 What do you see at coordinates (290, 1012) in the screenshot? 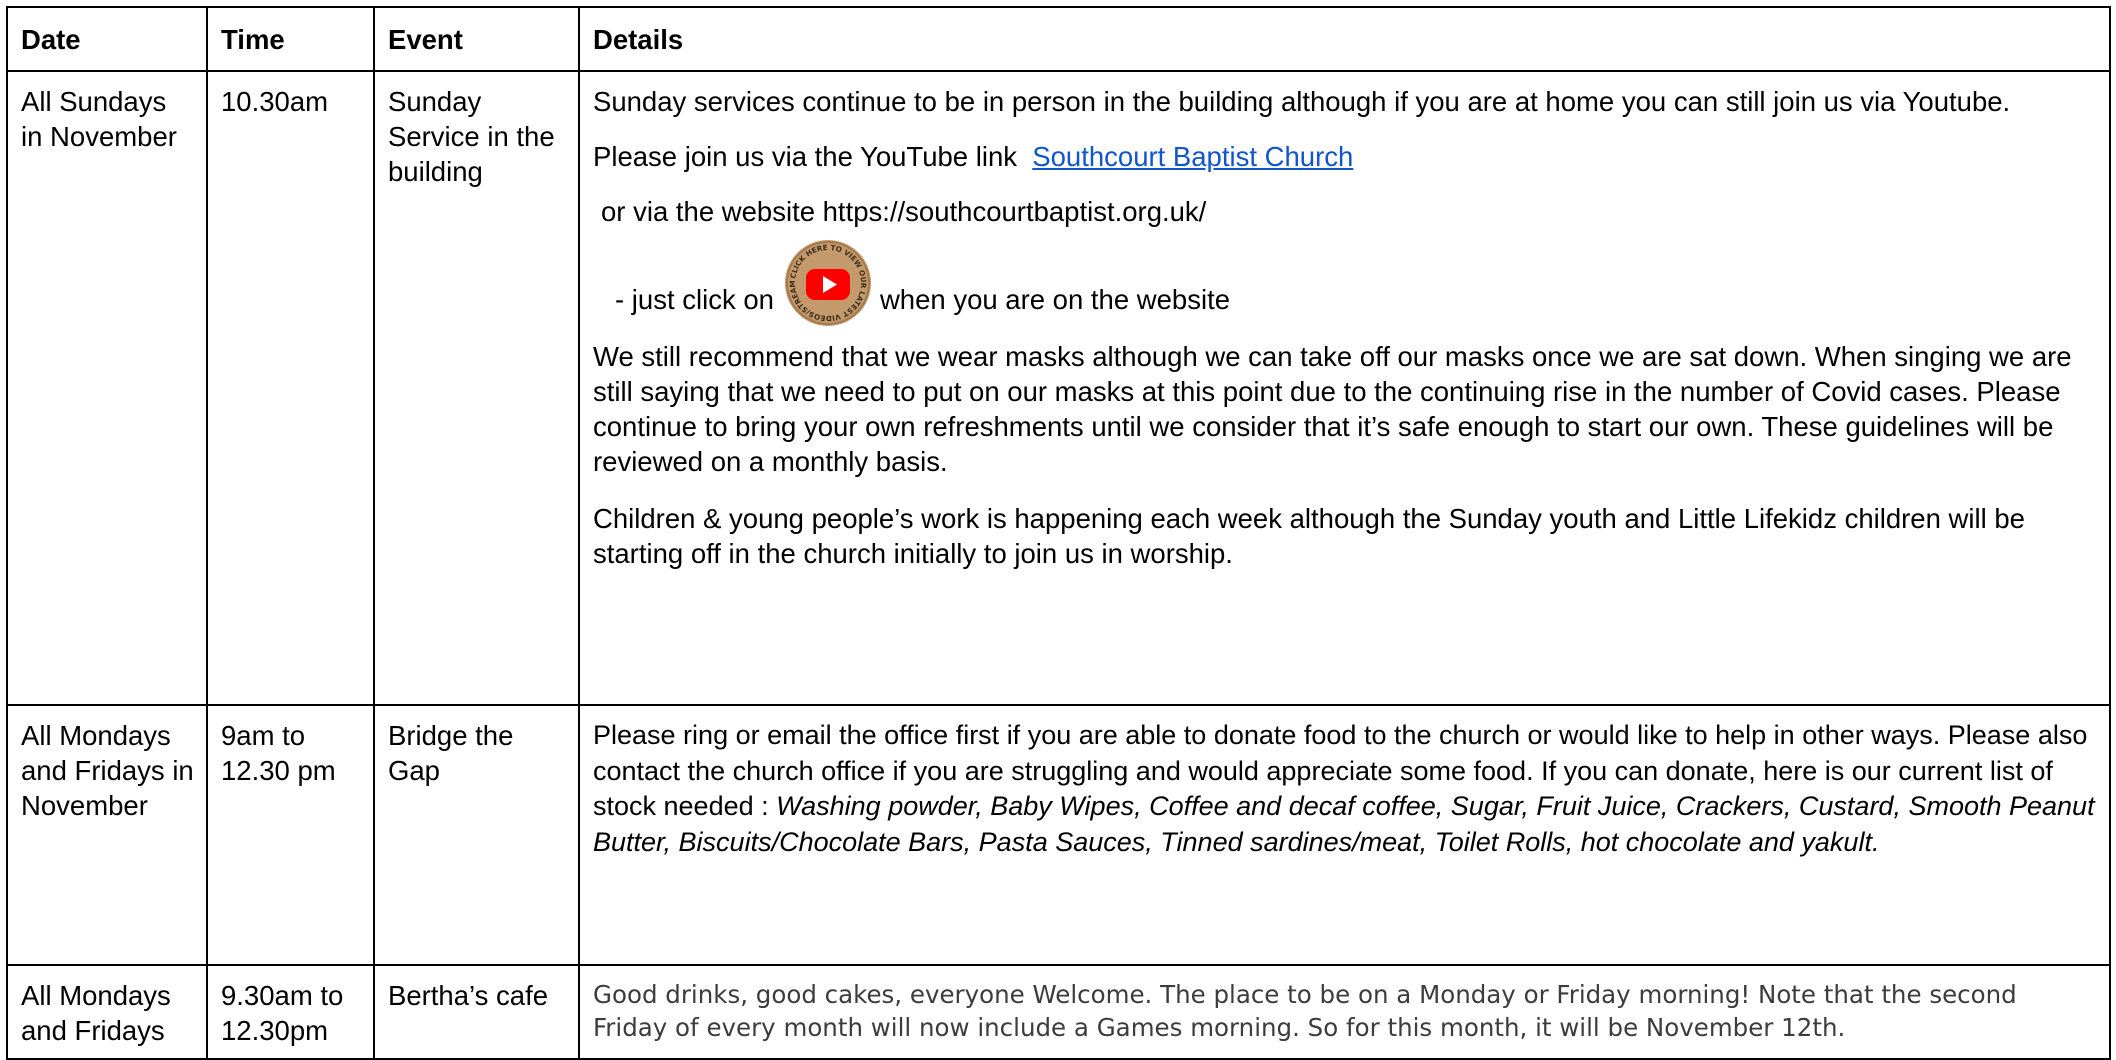
I see `cell-time: 9.30am to 12.30pm` at bounding box center [290, 1012].